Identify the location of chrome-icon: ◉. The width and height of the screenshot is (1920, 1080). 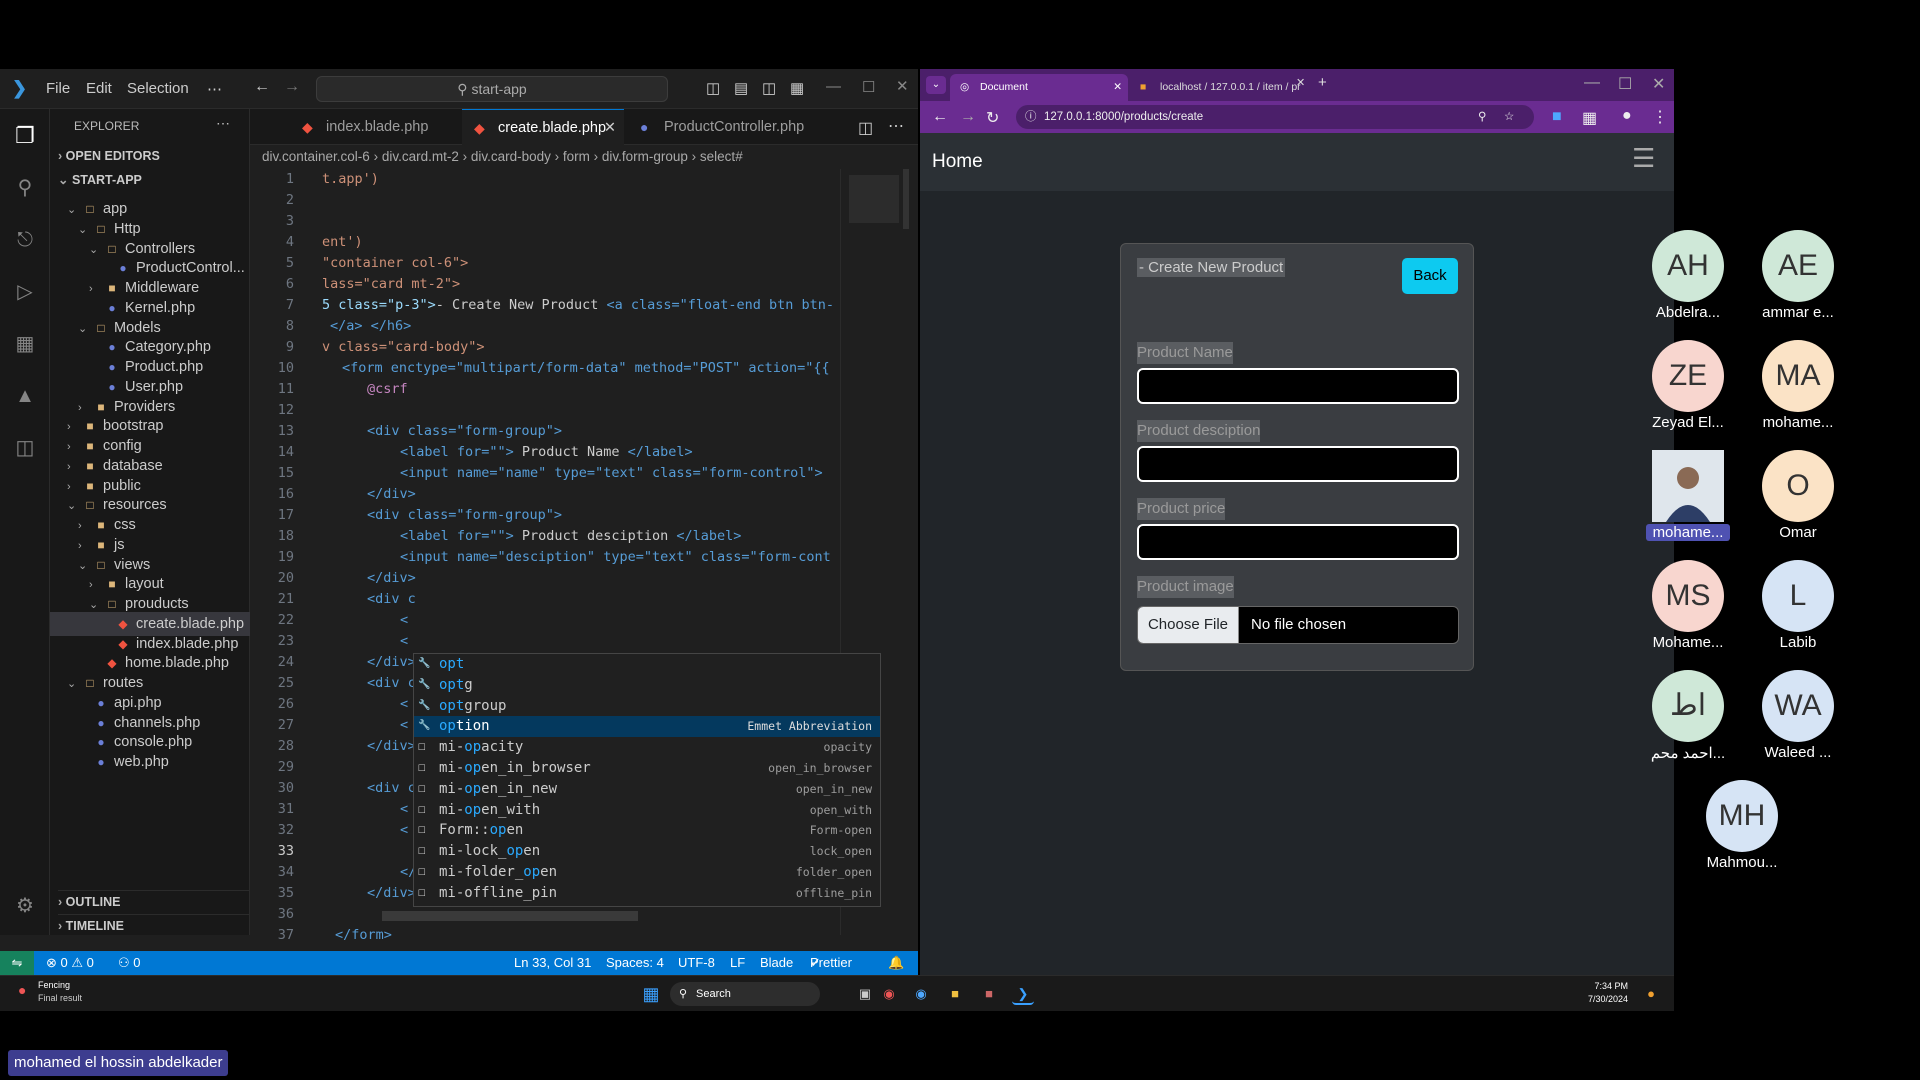
(889, 994).